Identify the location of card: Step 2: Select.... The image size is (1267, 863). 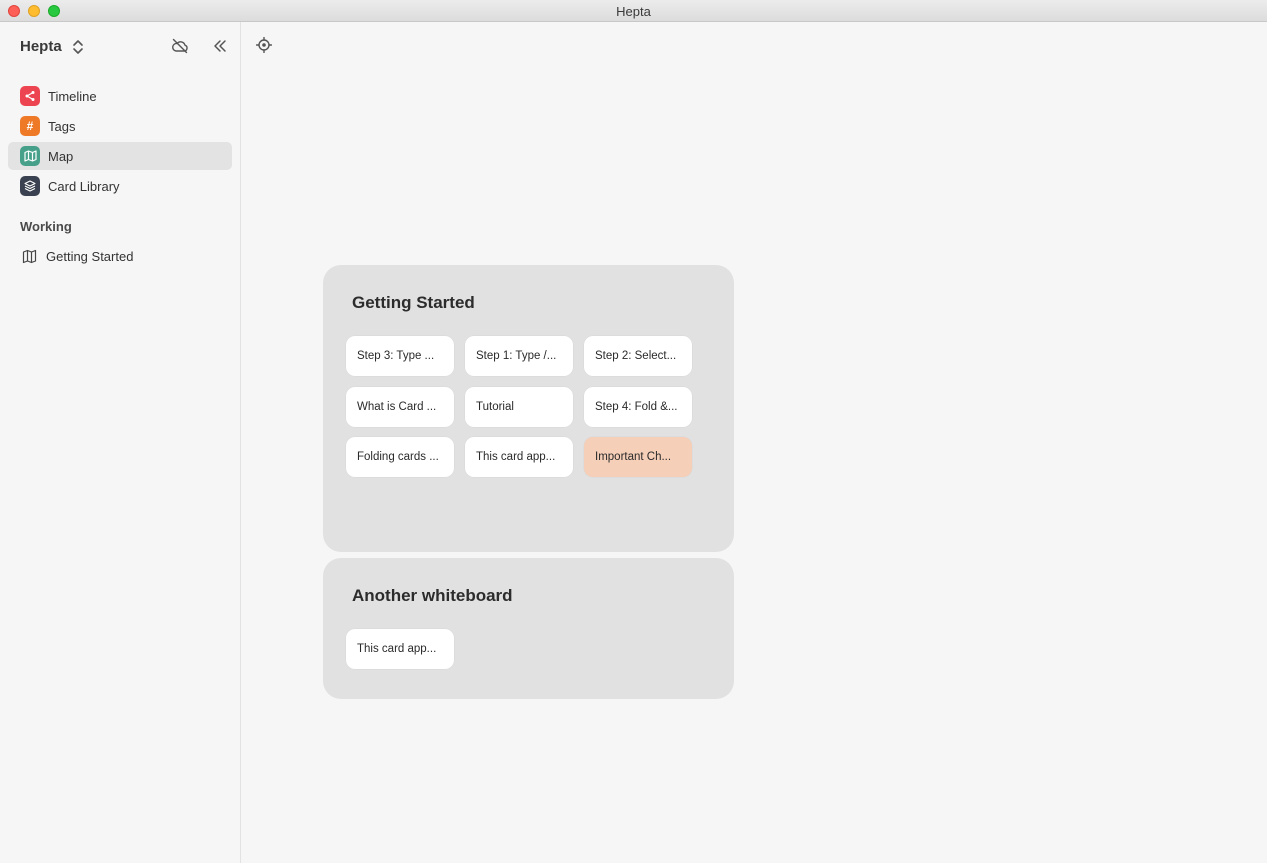
(638, 356).